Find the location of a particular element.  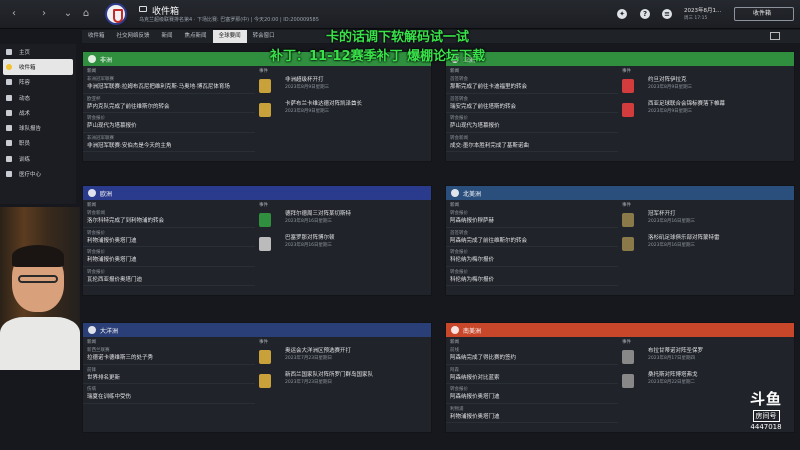

region-card-header: 大洋洲 is located at coordinates (257, 330).